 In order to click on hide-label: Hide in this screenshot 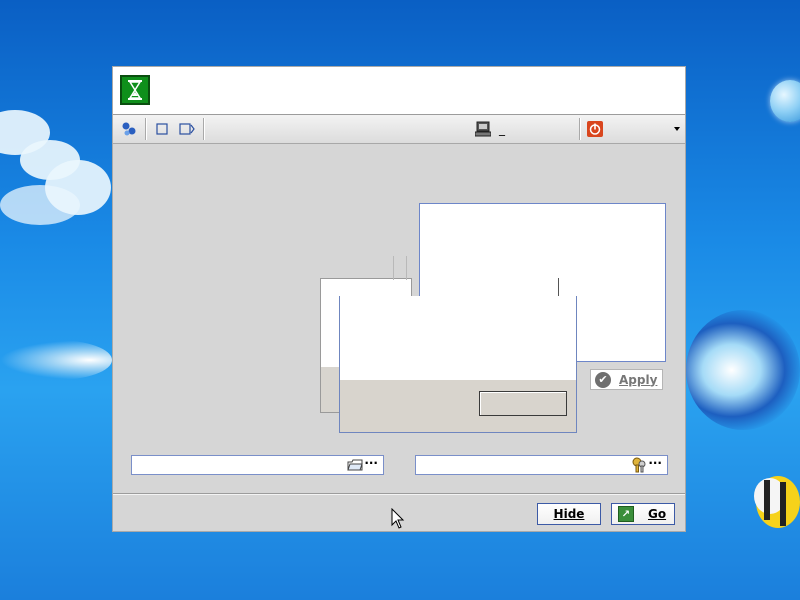, I will do `click(569, 514)`.